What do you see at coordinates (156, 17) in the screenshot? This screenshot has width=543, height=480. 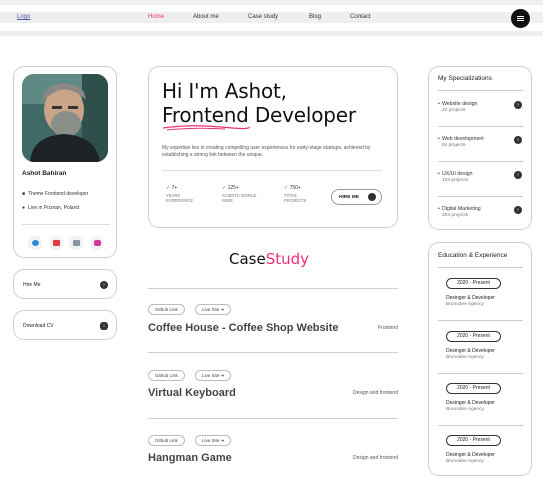 I see `nav-home: Home` at bounding box center [156, 17].